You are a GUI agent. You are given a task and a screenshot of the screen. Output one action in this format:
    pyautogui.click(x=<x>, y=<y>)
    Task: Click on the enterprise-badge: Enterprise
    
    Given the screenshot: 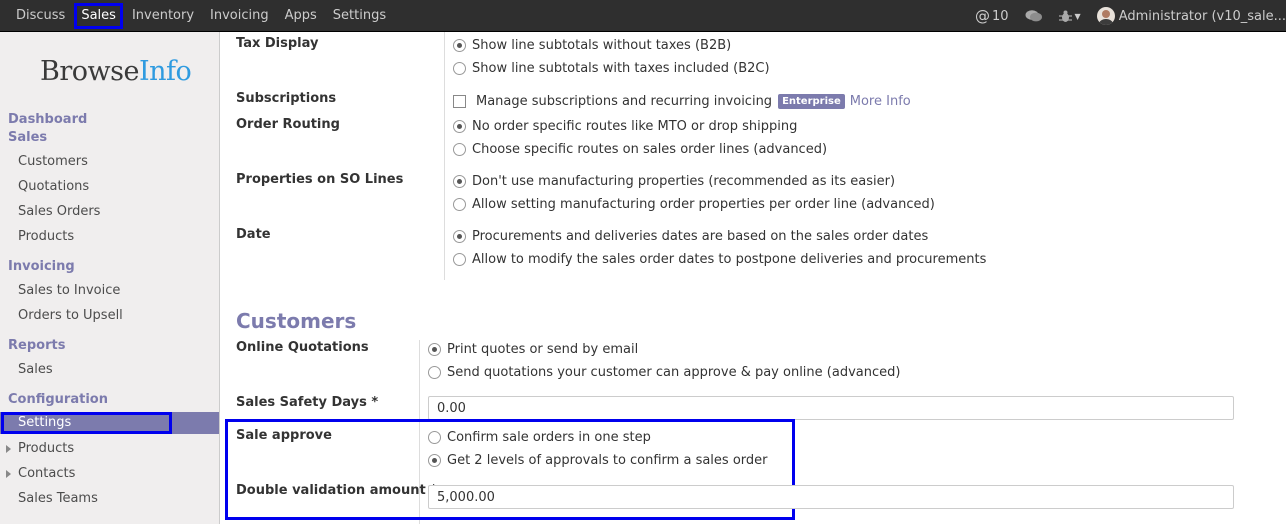 What is the action you would take?
    pyautogui.click(x=811, y=101)
    